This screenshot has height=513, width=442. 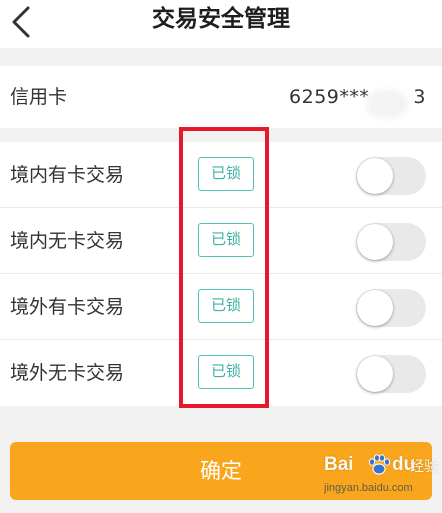 I want to click on transaction-row-domestic-cardless: 境内无卡交易 已锁, so click(x=221, y=241).